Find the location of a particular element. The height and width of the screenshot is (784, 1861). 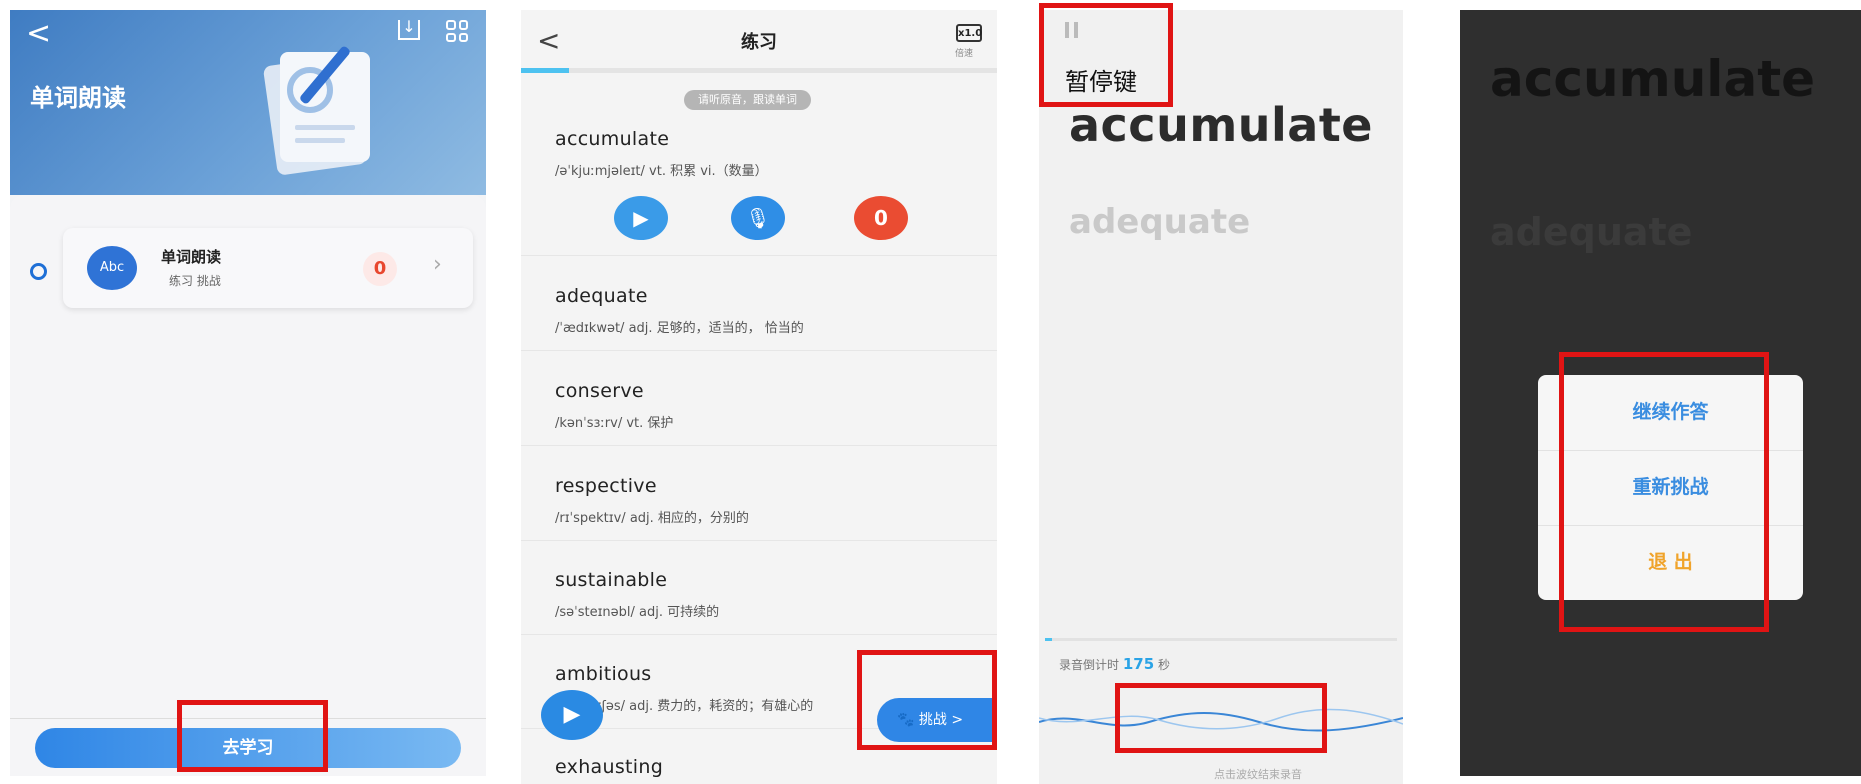

word-text: accumulate is located at coordinates (612, 139).